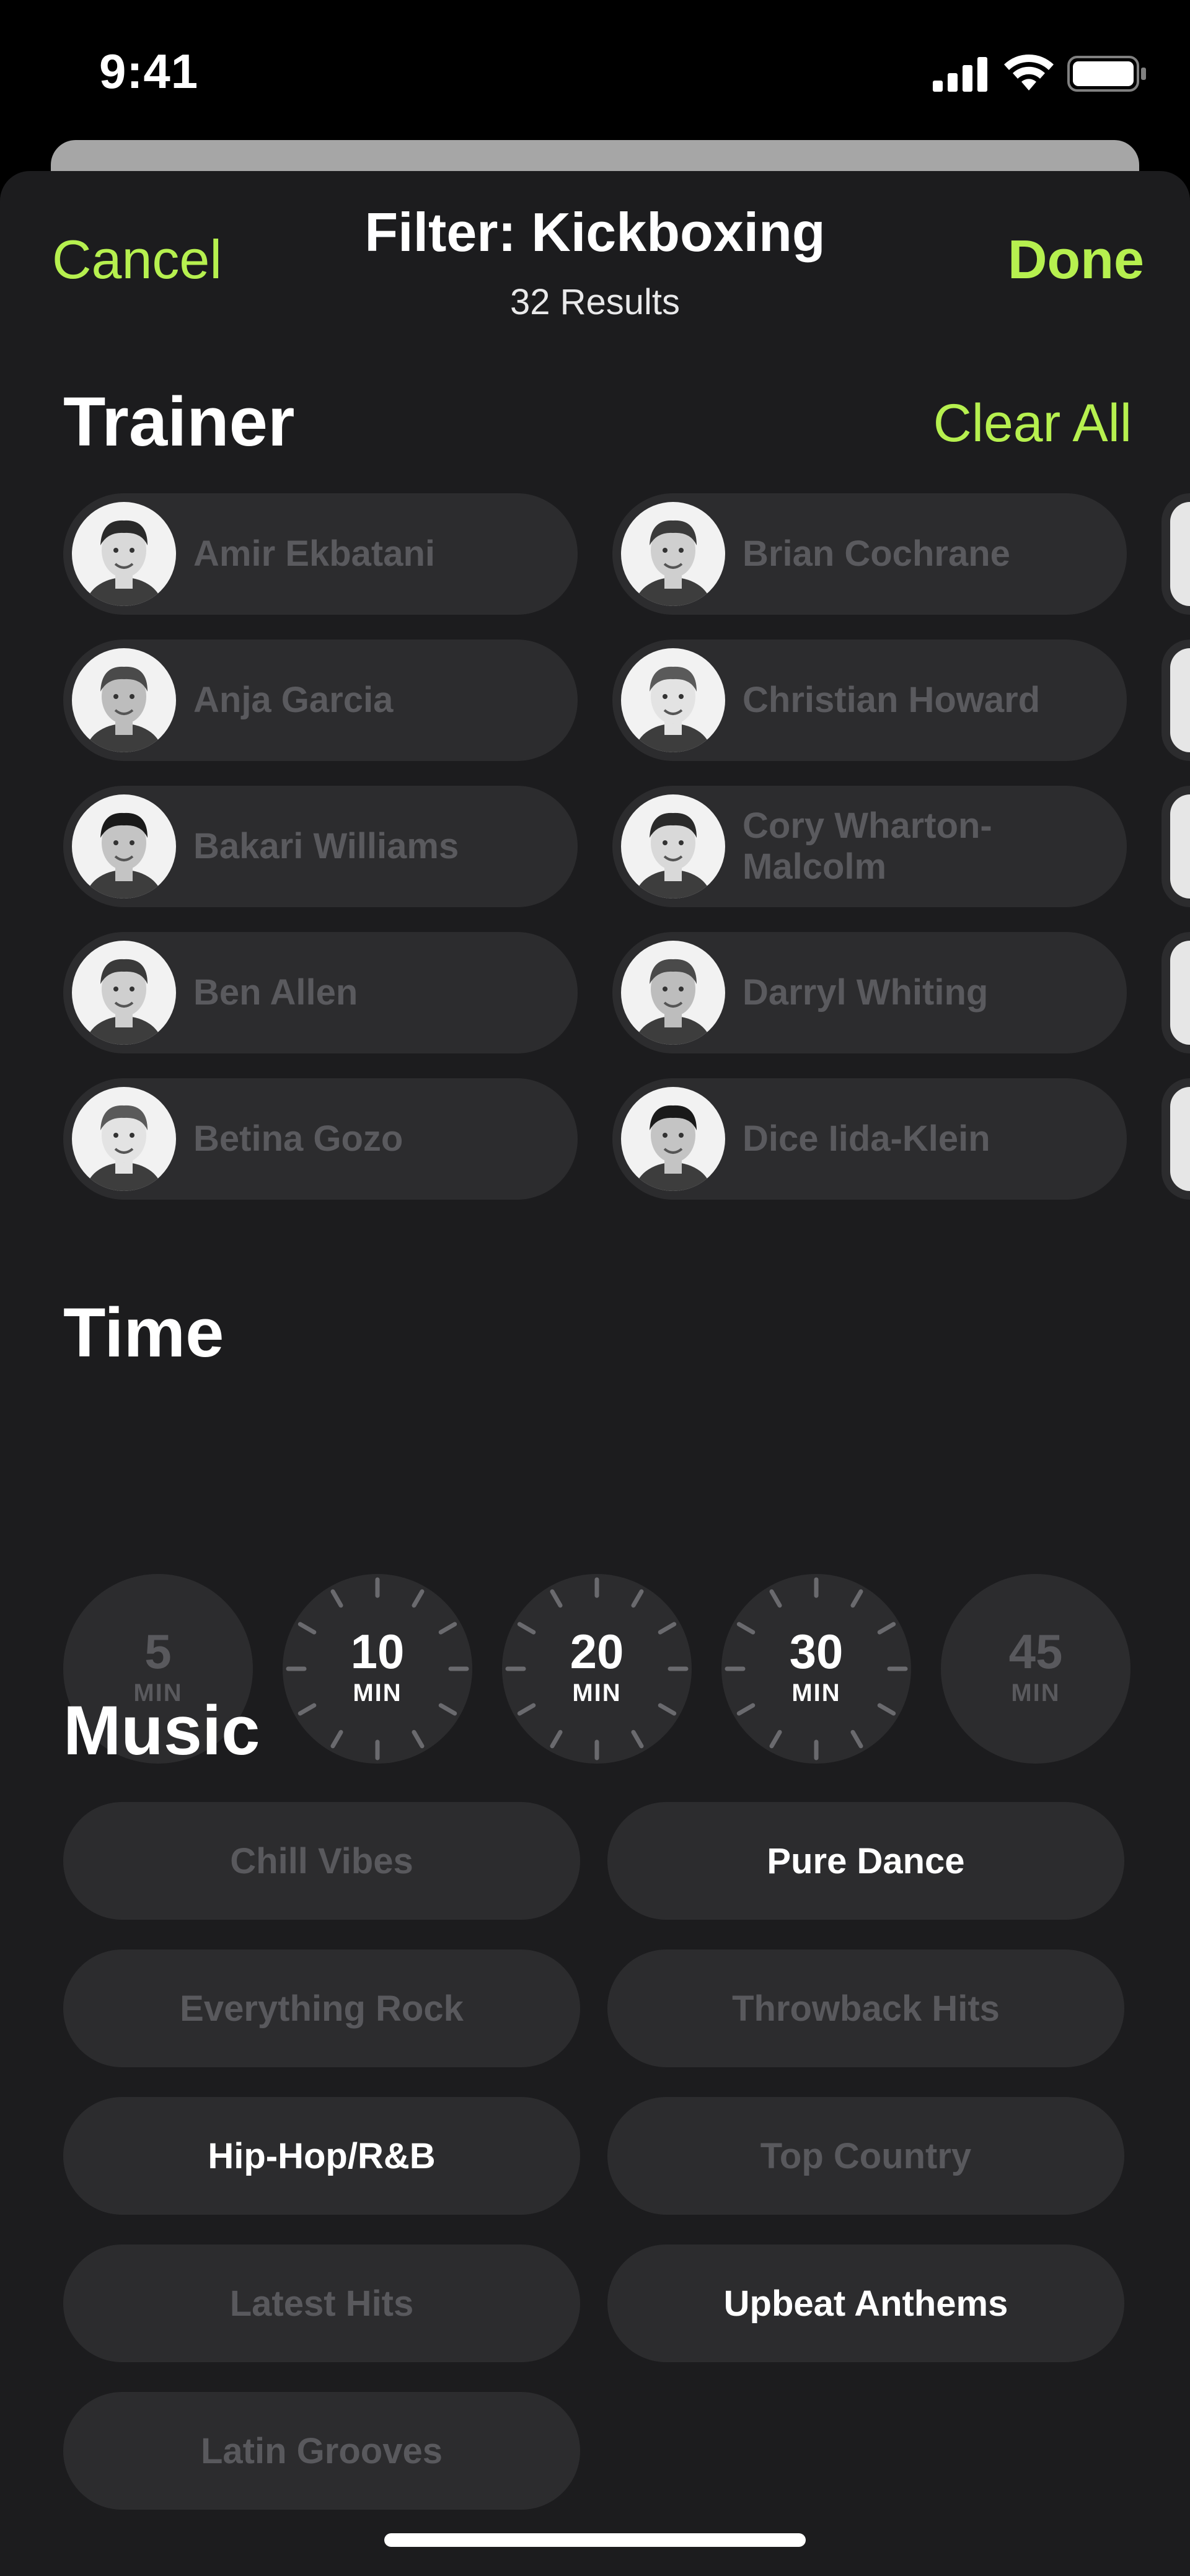 This screenshot has width=1190, height=2576. I want to click on trainer-pill-anja-garcia: Anja Garcia, so click(320, 701).